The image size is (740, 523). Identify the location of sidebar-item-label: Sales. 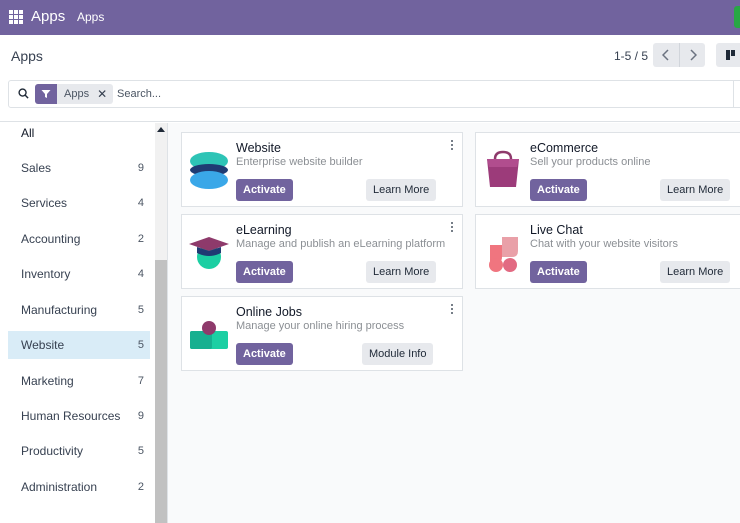
(36, 168).